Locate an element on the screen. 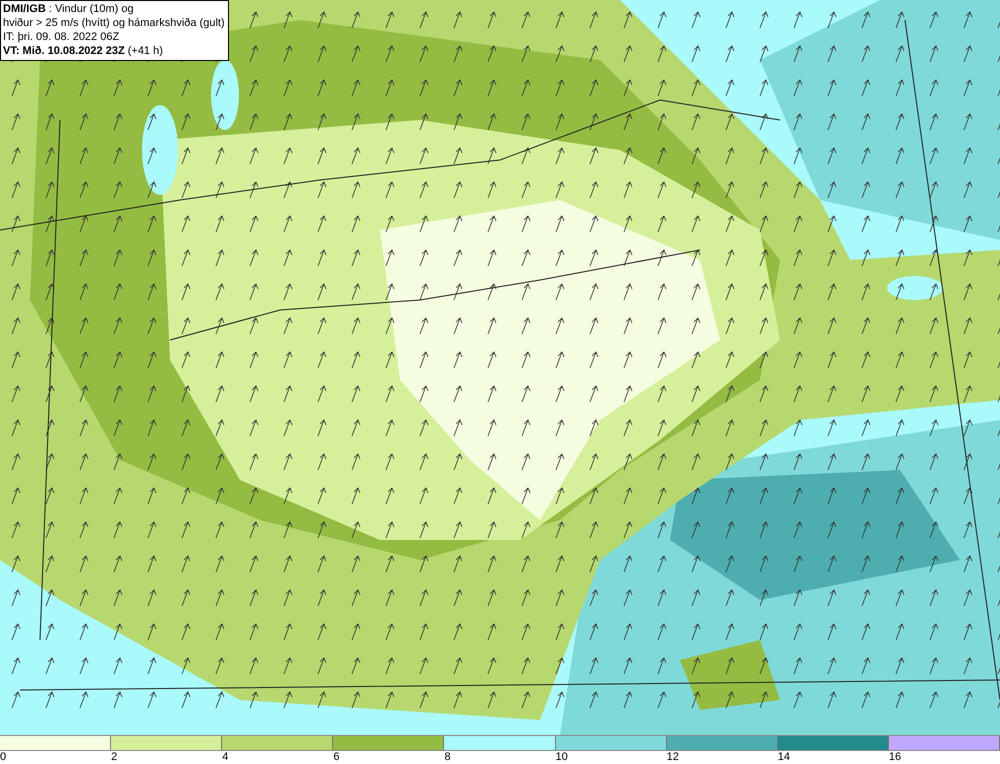 The image size is (1000, 764). info-text: hviður > 25 m/s (hvítt) og hámarkshviða (gult) is located at coordinates (114, 23).